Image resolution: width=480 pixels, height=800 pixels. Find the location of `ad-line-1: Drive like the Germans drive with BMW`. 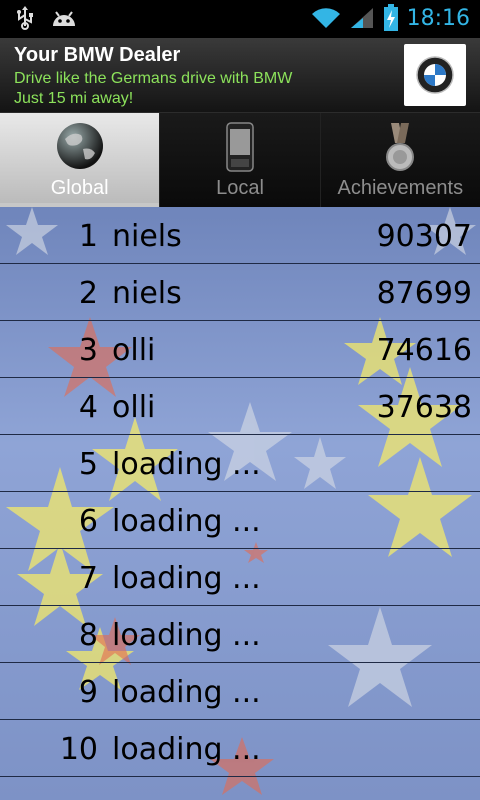

ad-line-1: Drive like the Germans drive with BMW is located at coordinates (153, 78).